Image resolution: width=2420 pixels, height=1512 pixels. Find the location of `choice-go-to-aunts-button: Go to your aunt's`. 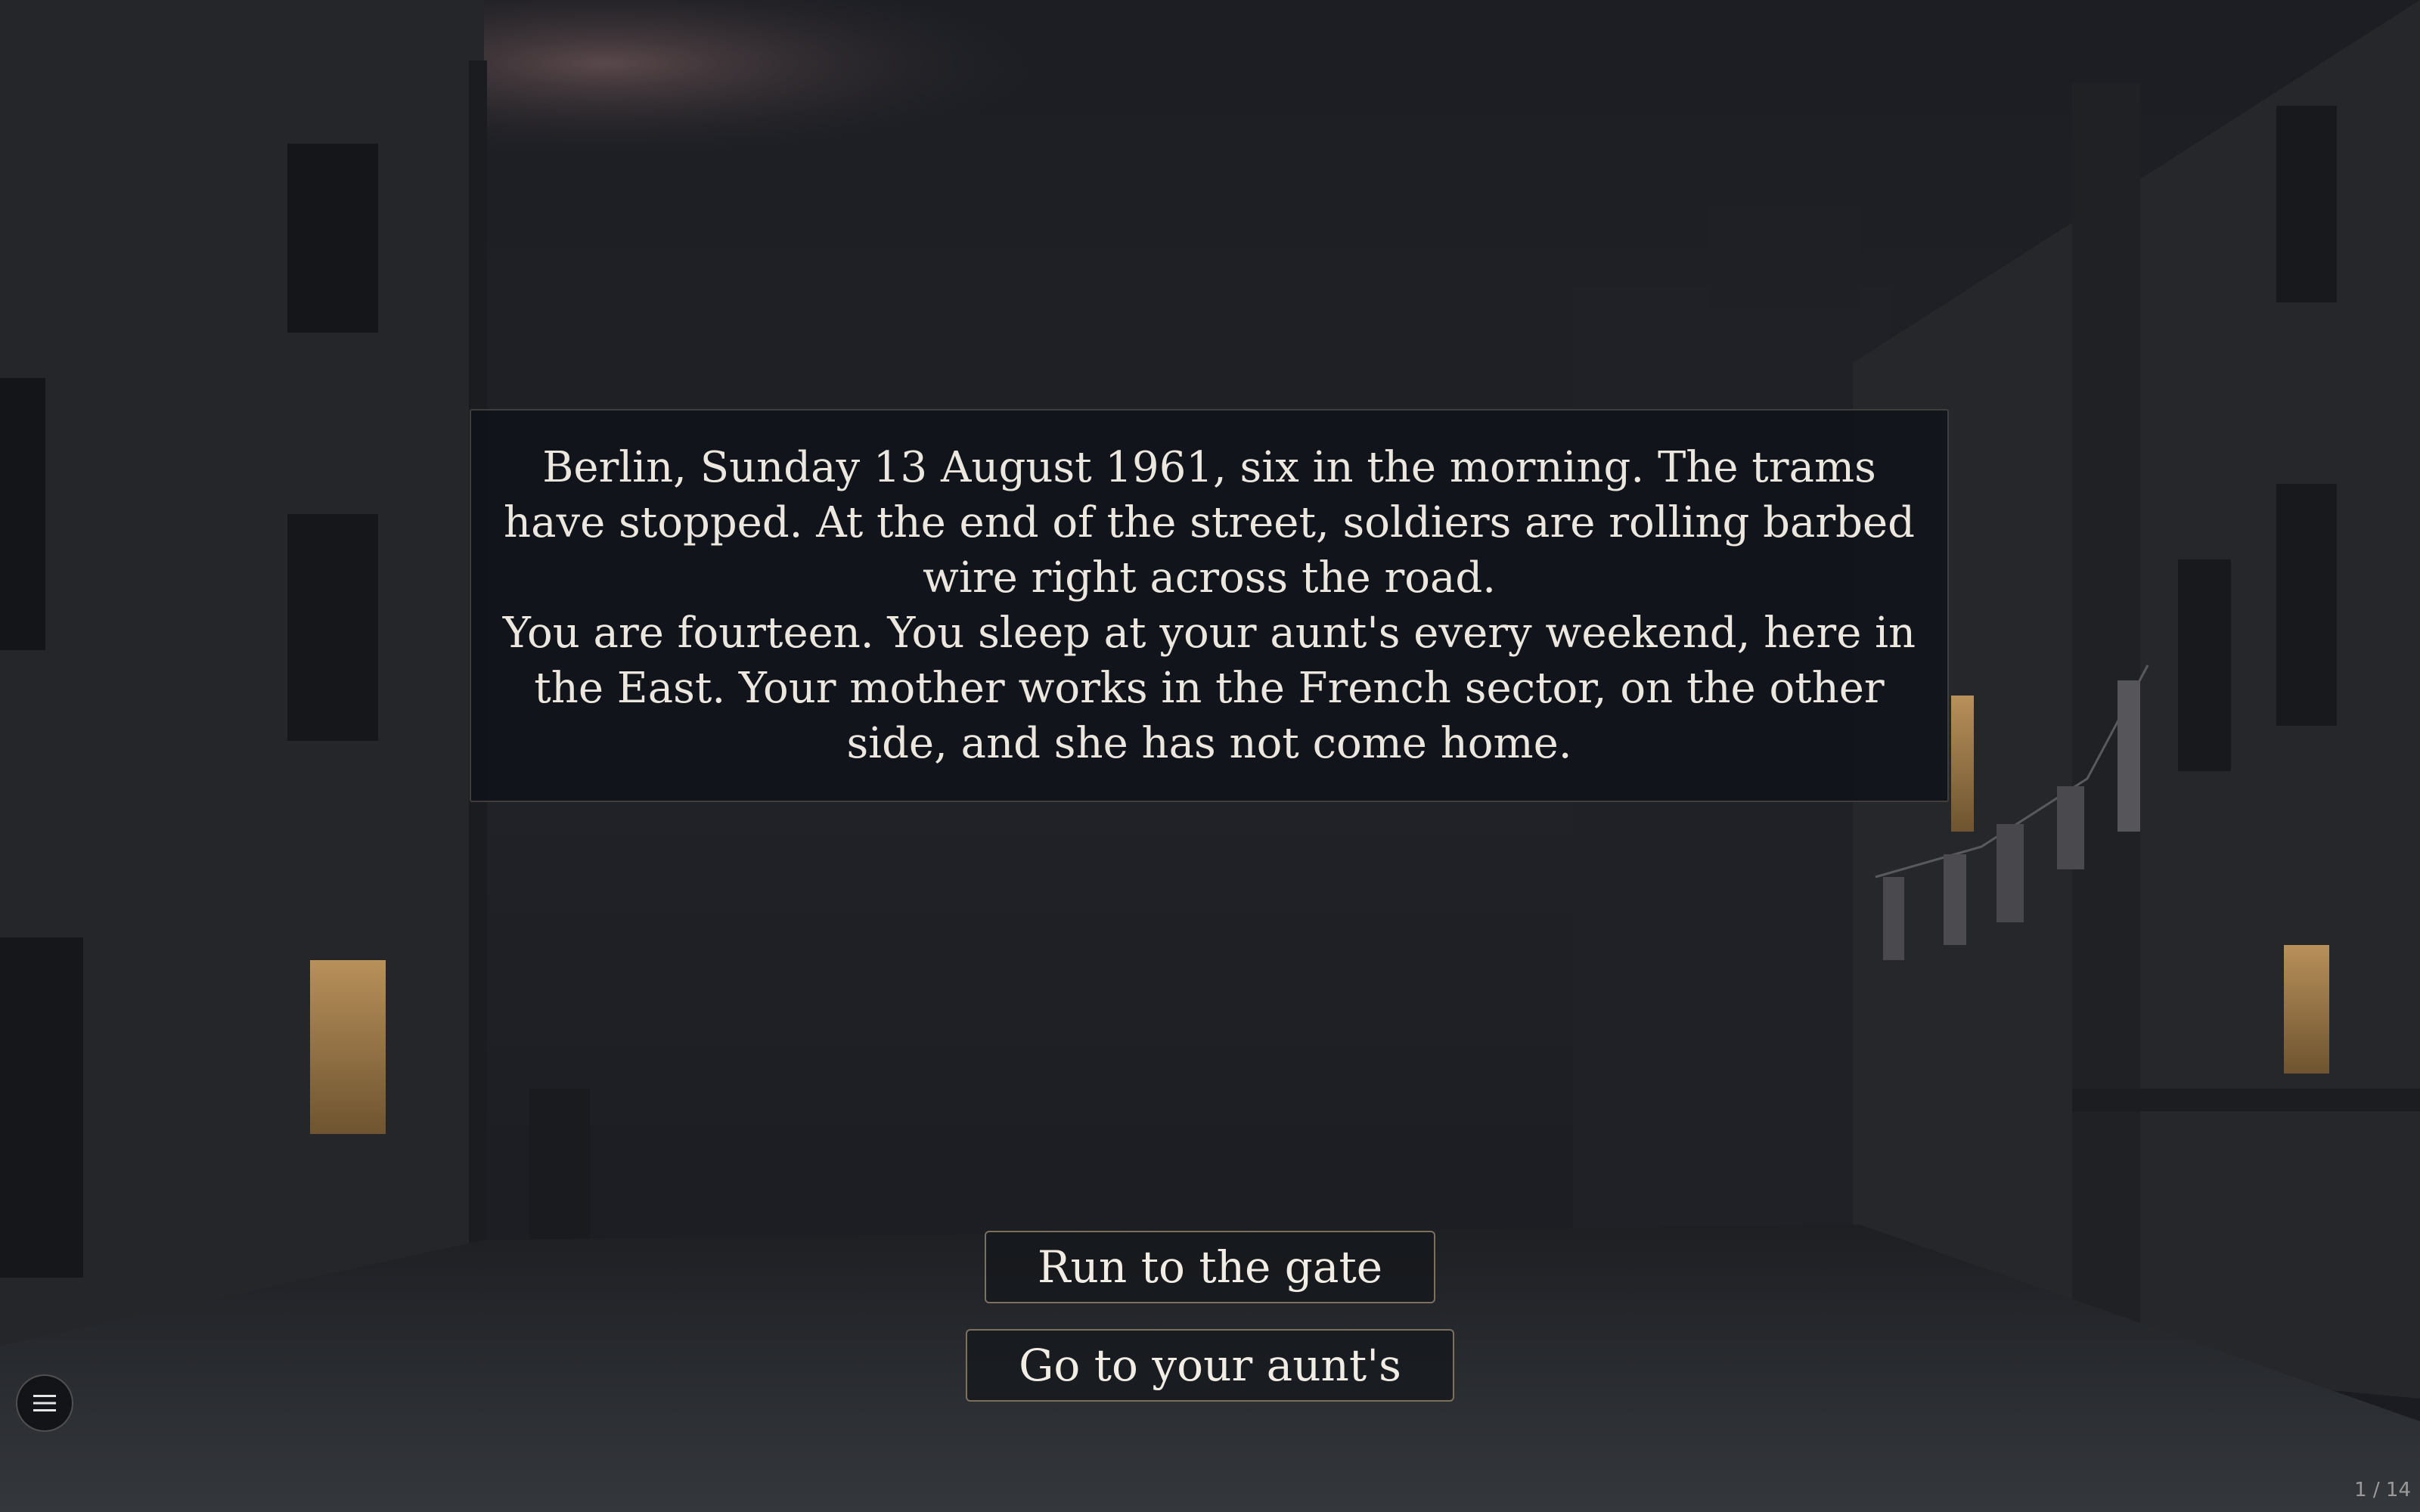

choice-go-to-aunts-button: Go to your aunt's is located at coordinates (1210, 1365).